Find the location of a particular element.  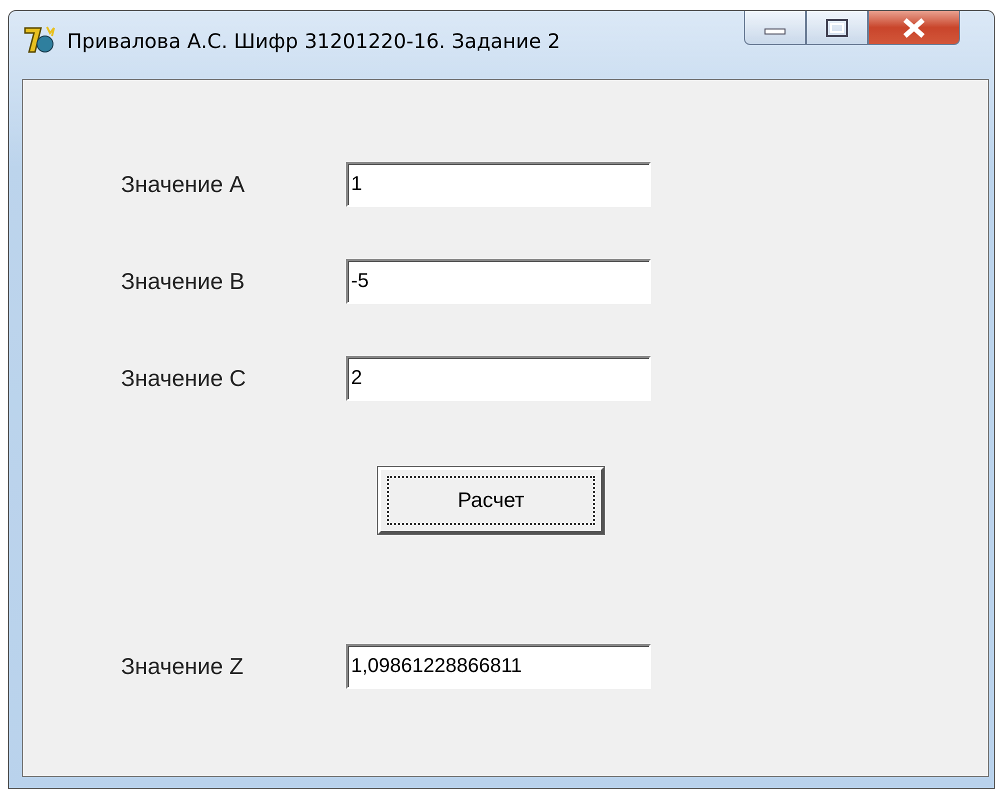

result-field: 1,09861228866811 is located at coordinates (498, 666).